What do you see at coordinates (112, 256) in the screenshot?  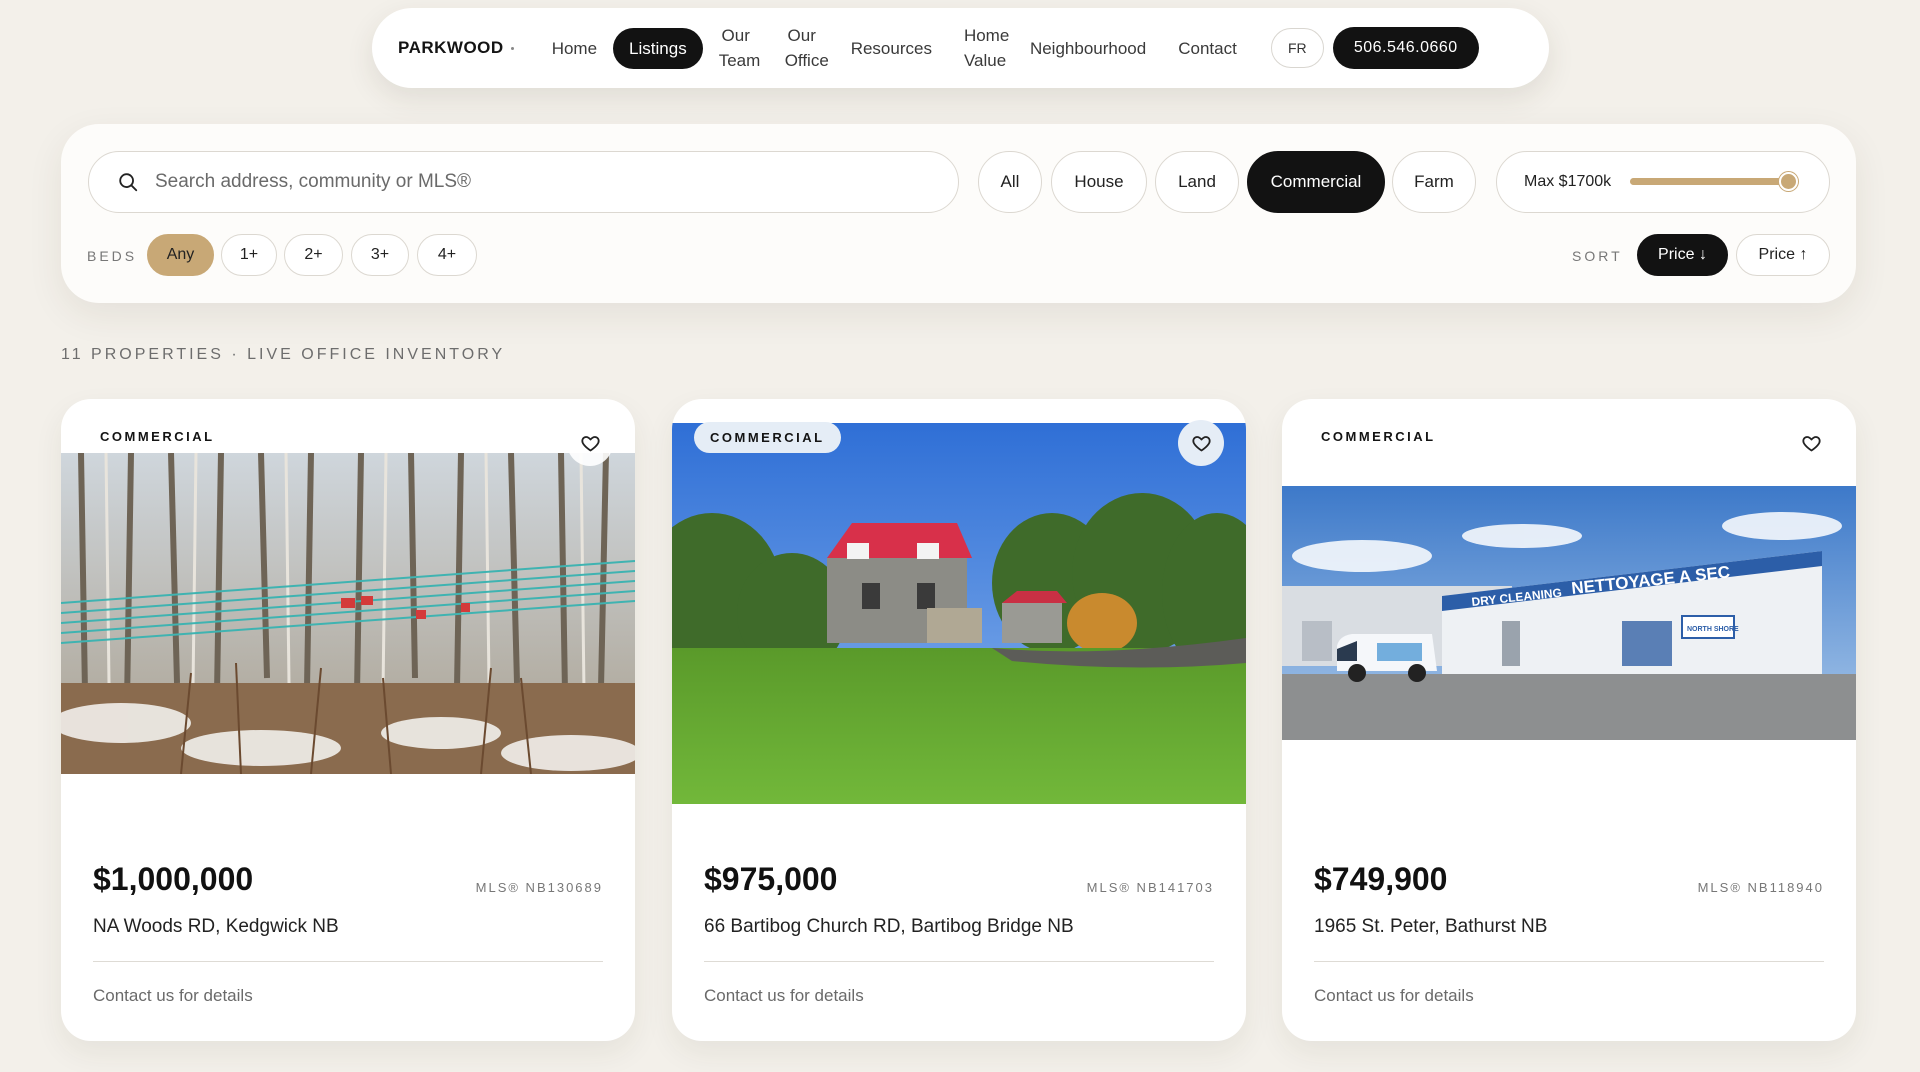 I see `beds-label: BEDS` at bounding box center [112, 256].